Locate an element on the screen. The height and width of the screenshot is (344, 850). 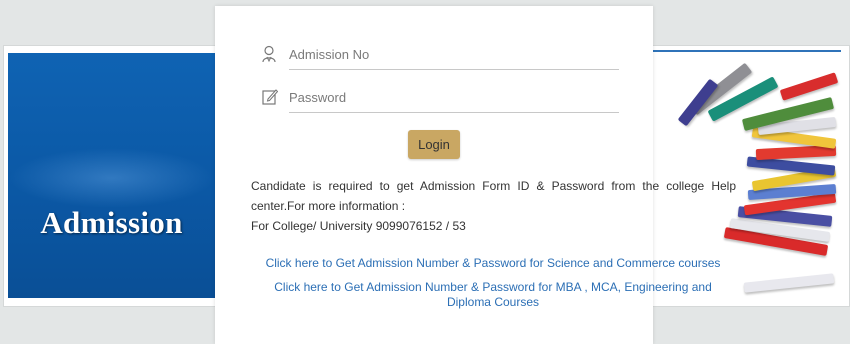
password-field is located at coordinates (454, 98).